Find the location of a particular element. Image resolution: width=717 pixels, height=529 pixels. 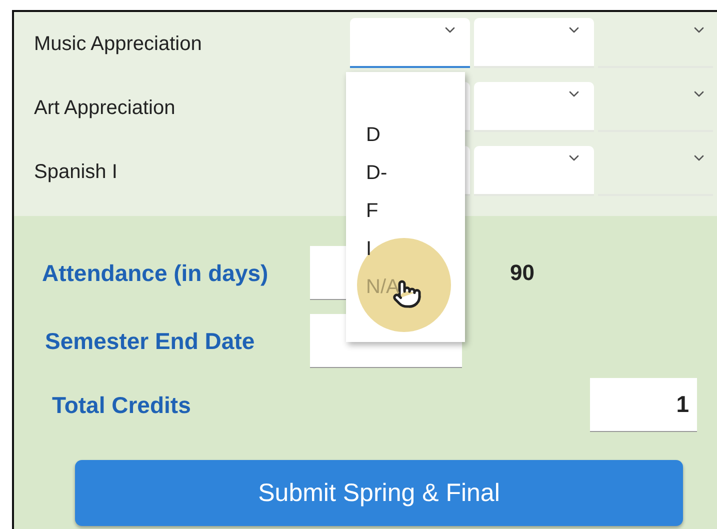

input-field: 1 is located at coordinates (643, 405).